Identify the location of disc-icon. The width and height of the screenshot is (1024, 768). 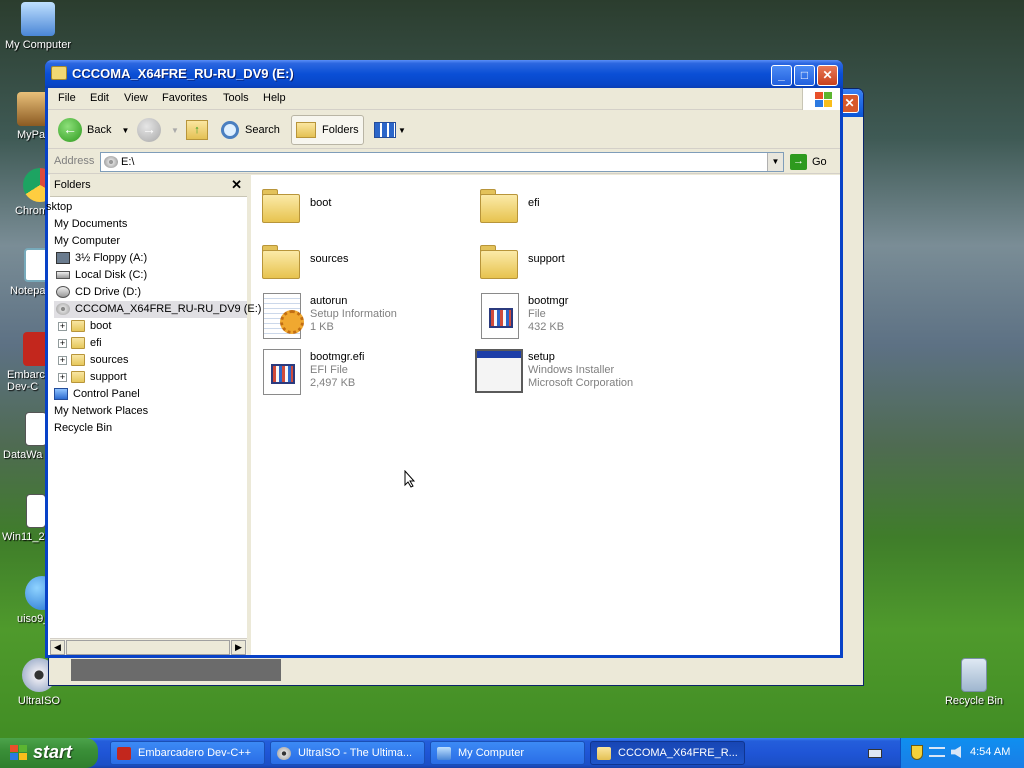
(284, 753).